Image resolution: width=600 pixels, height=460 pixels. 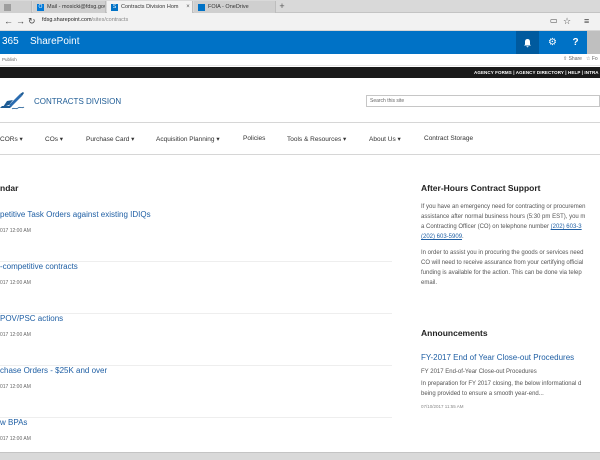 I want to click on office365-label: 365, so click(x=10, y=41).